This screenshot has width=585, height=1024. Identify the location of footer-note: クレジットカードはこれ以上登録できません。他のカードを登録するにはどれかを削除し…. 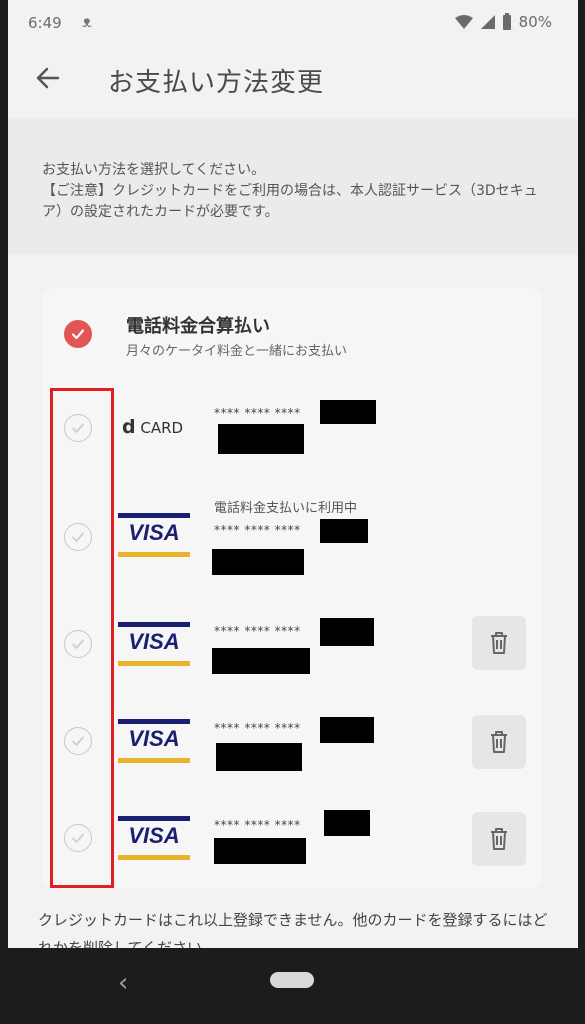
(293, 929).